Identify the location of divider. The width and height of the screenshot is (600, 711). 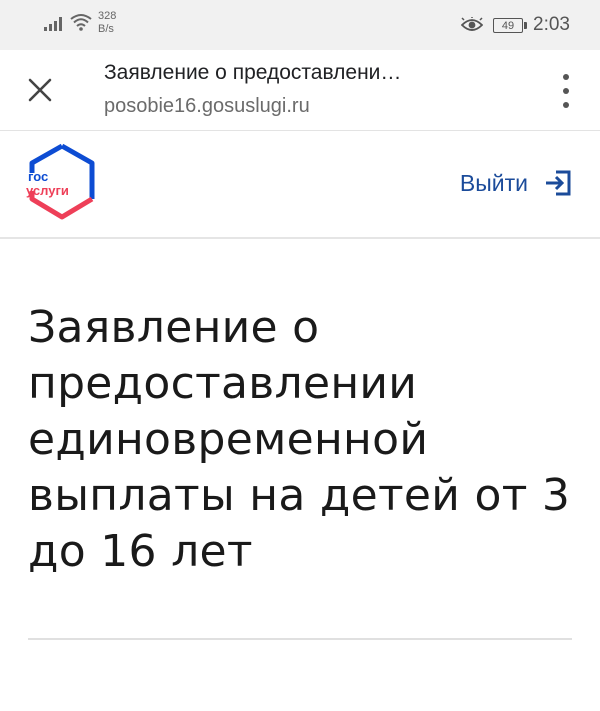
(300, 639).